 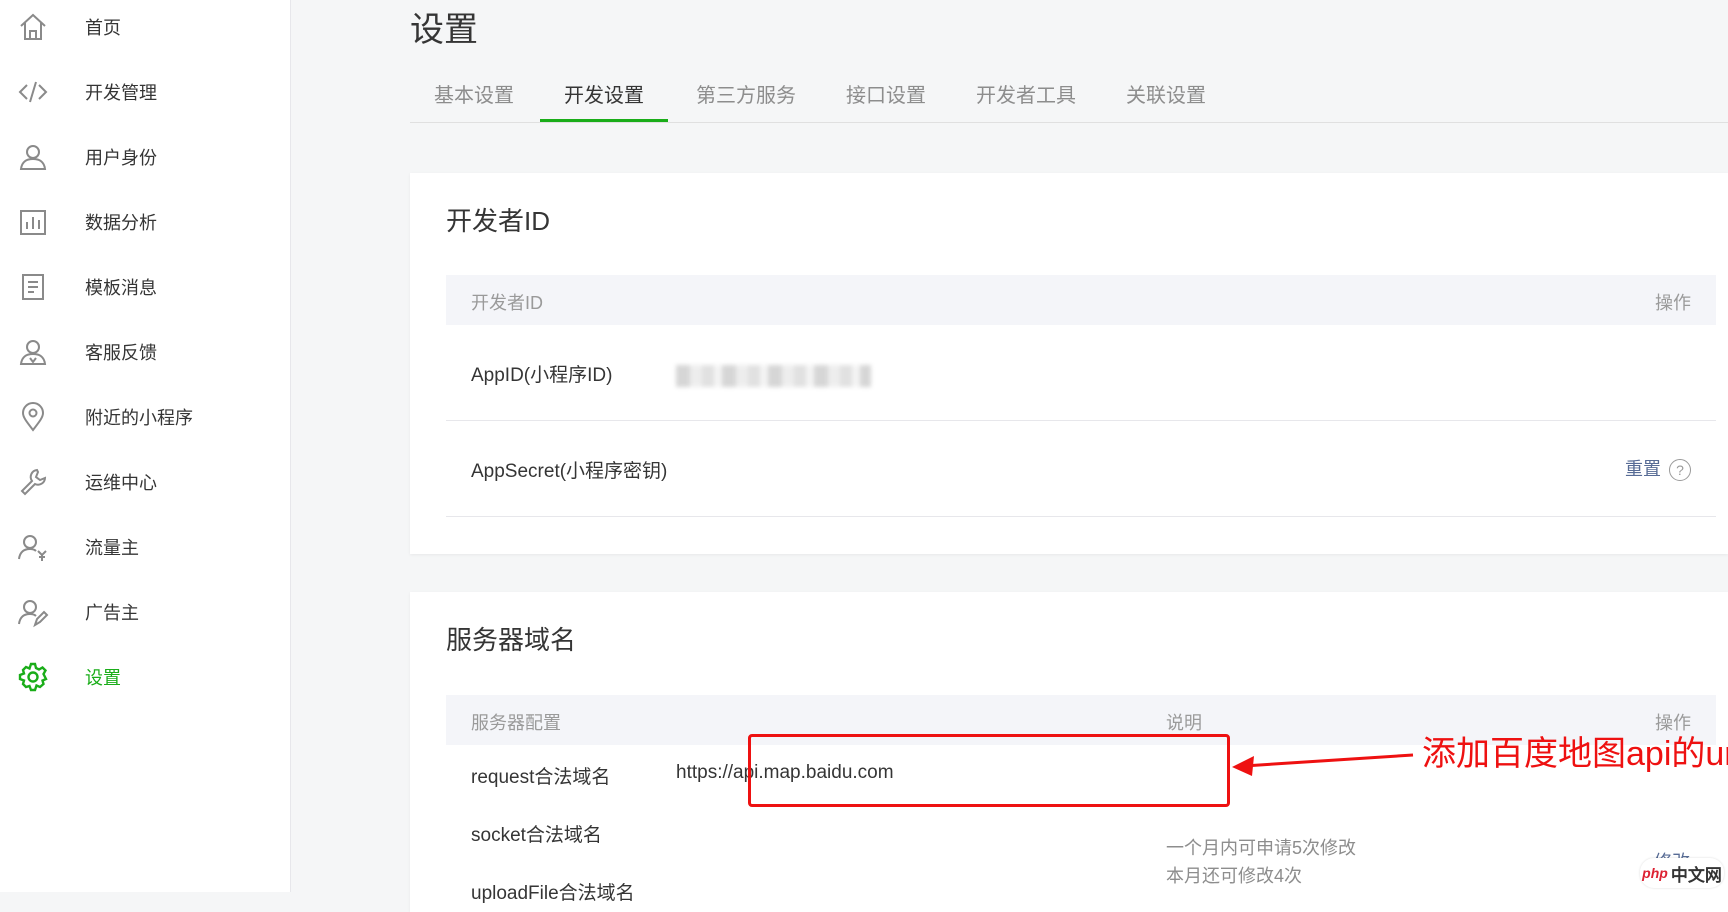 I want to click on annotation-highlight-box, so click(x=989, y=770).